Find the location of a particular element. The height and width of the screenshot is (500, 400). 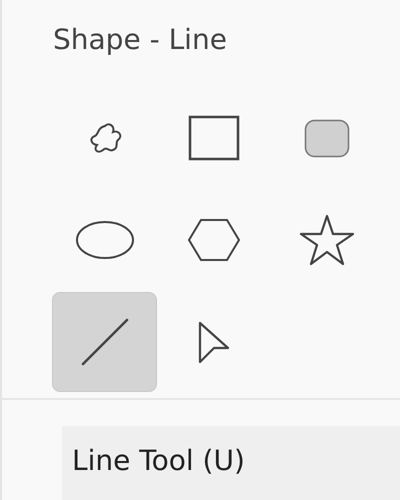

star-icon is located at coordinates (326, 240).